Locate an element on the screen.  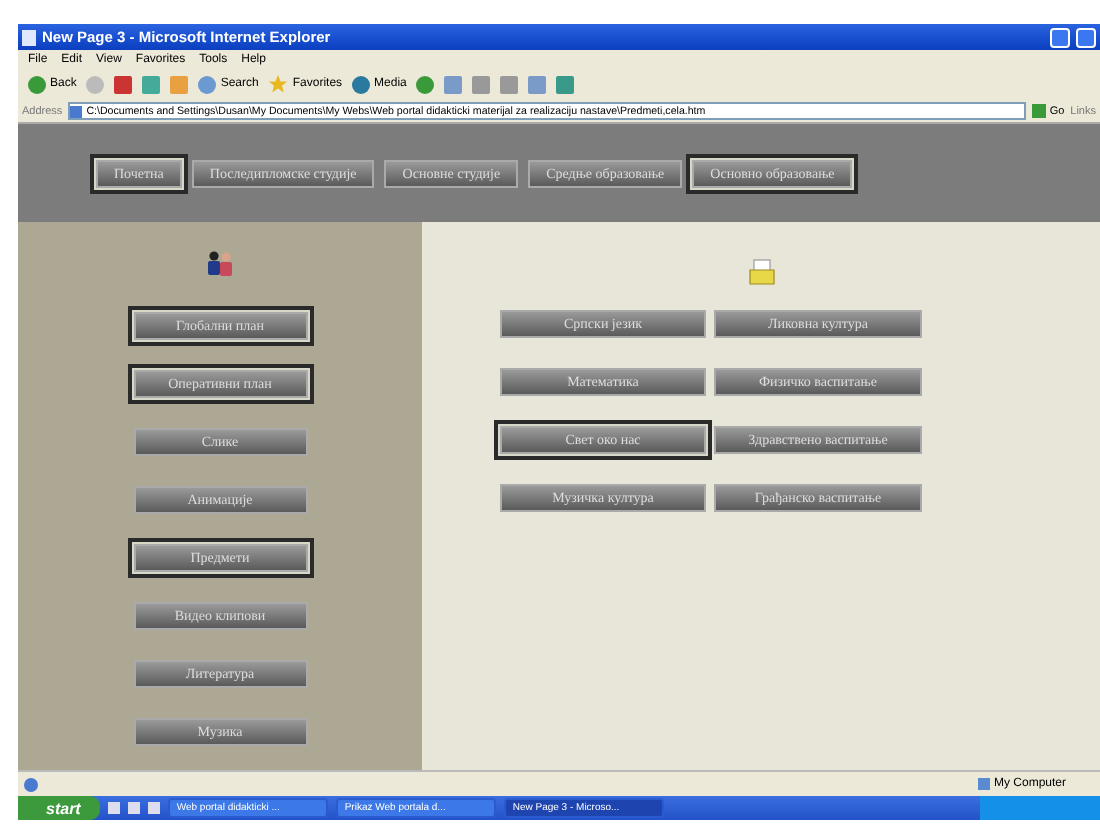
start-button: start is located at coordinates (59, 808).